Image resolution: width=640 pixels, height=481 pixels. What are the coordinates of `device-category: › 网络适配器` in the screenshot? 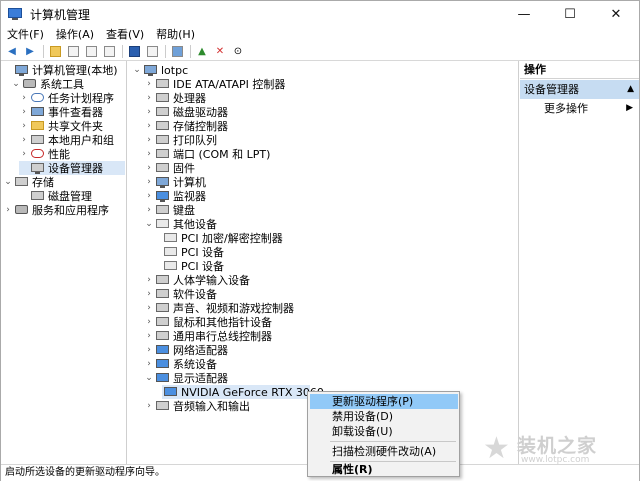 It's located at (186, 350).